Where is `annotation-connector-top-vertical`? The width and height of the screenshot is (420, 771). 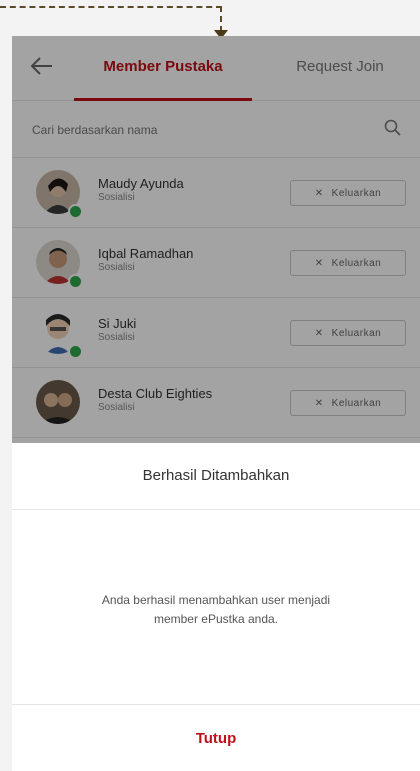 annotation-connector-top-vertical is located at coordinates (221, 19).